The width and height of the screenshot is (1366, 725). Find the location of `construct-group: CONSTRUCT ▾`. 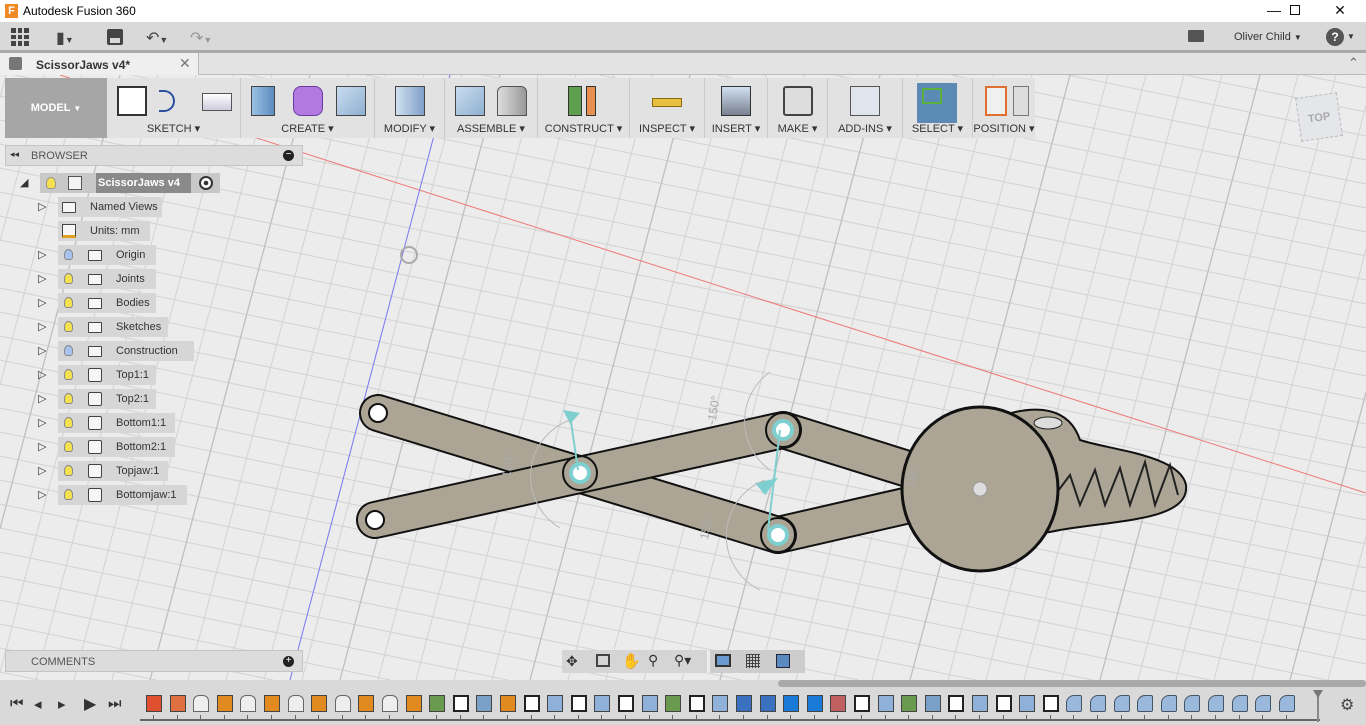

construct-group: CONSTRUCT ▾ is located at coordinates (584, 108).